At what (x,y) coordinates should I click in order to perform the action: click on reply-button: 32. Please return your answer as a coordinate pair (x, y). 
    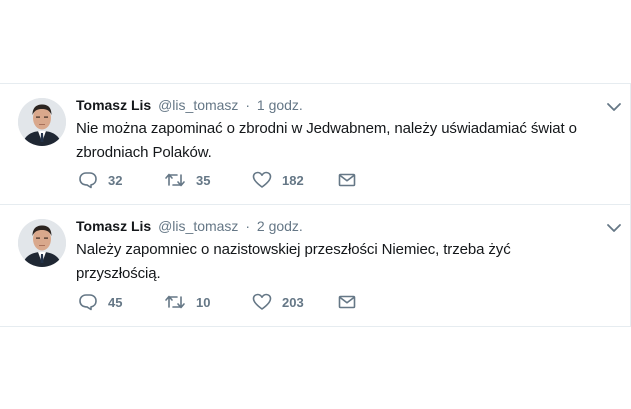
    Looking at the image, I should click on (121, 180).